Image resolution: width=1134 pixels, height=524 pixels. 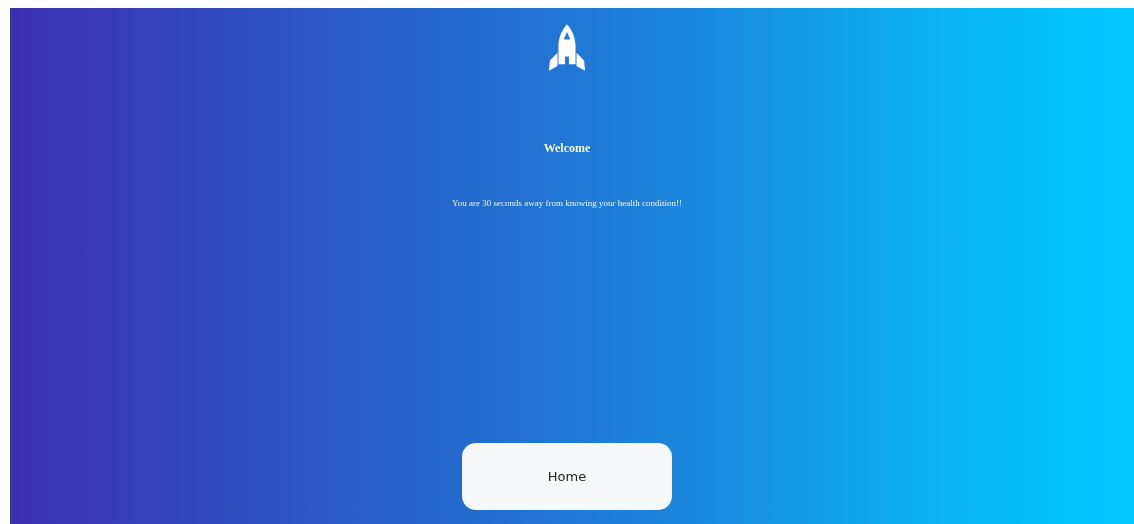 What do you see at coordinates (567, 203) in the screenshot?
I see `welcome-message: You are 30 seconds away from knowing your health condition!!` at bounding box center [567, 203].